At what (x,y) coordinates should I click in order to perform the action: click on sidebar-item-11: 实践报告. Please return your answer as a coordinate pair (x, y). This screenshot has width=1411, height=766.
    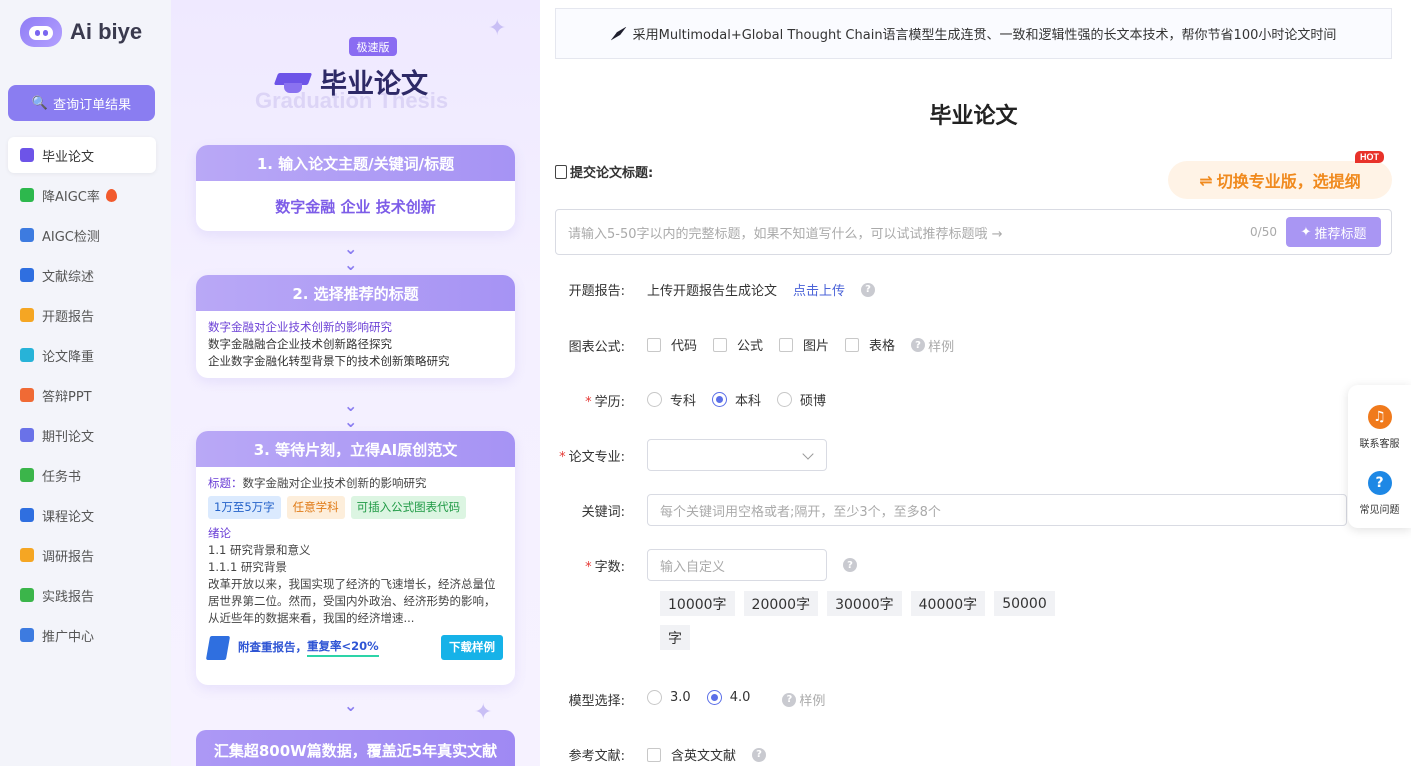
    Looking at the image, I should click on (82, 595).